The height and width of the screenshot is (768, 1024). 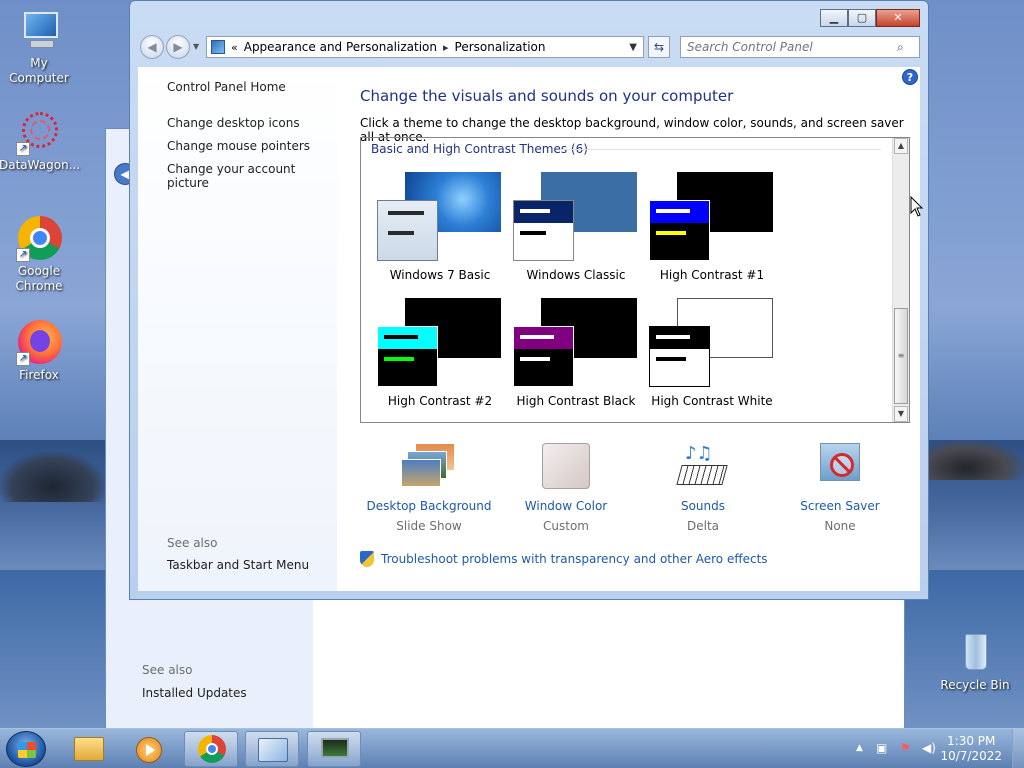 I want to click on recent-pages-dropdown: ▼, so click(x=196, y=46).